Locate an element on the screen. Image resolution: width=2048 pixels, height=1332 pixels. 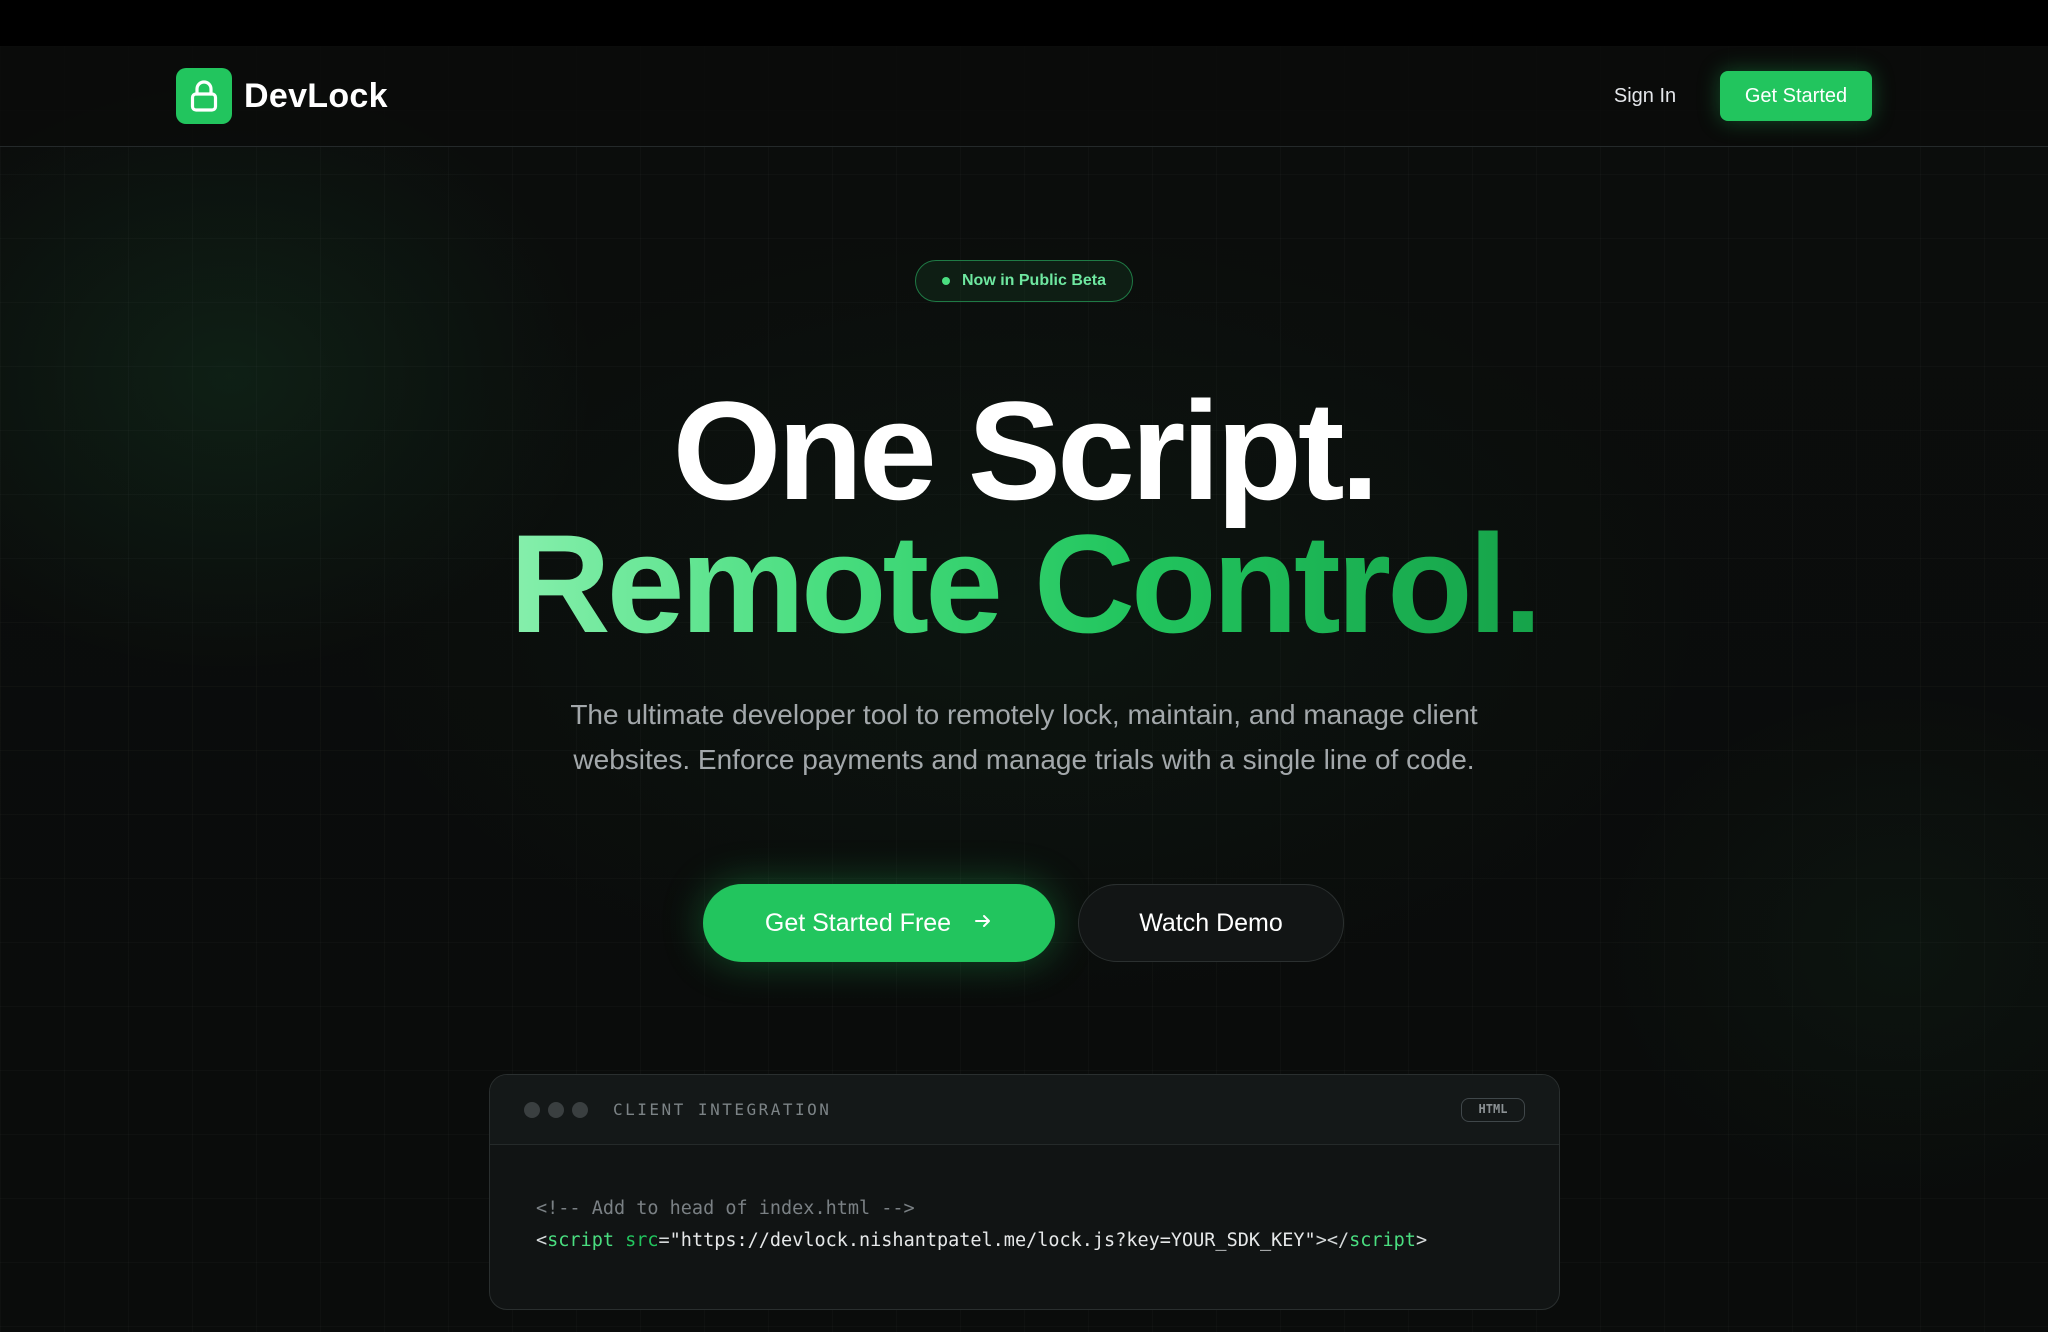
window-dots is located at coordinates (556, 1110).